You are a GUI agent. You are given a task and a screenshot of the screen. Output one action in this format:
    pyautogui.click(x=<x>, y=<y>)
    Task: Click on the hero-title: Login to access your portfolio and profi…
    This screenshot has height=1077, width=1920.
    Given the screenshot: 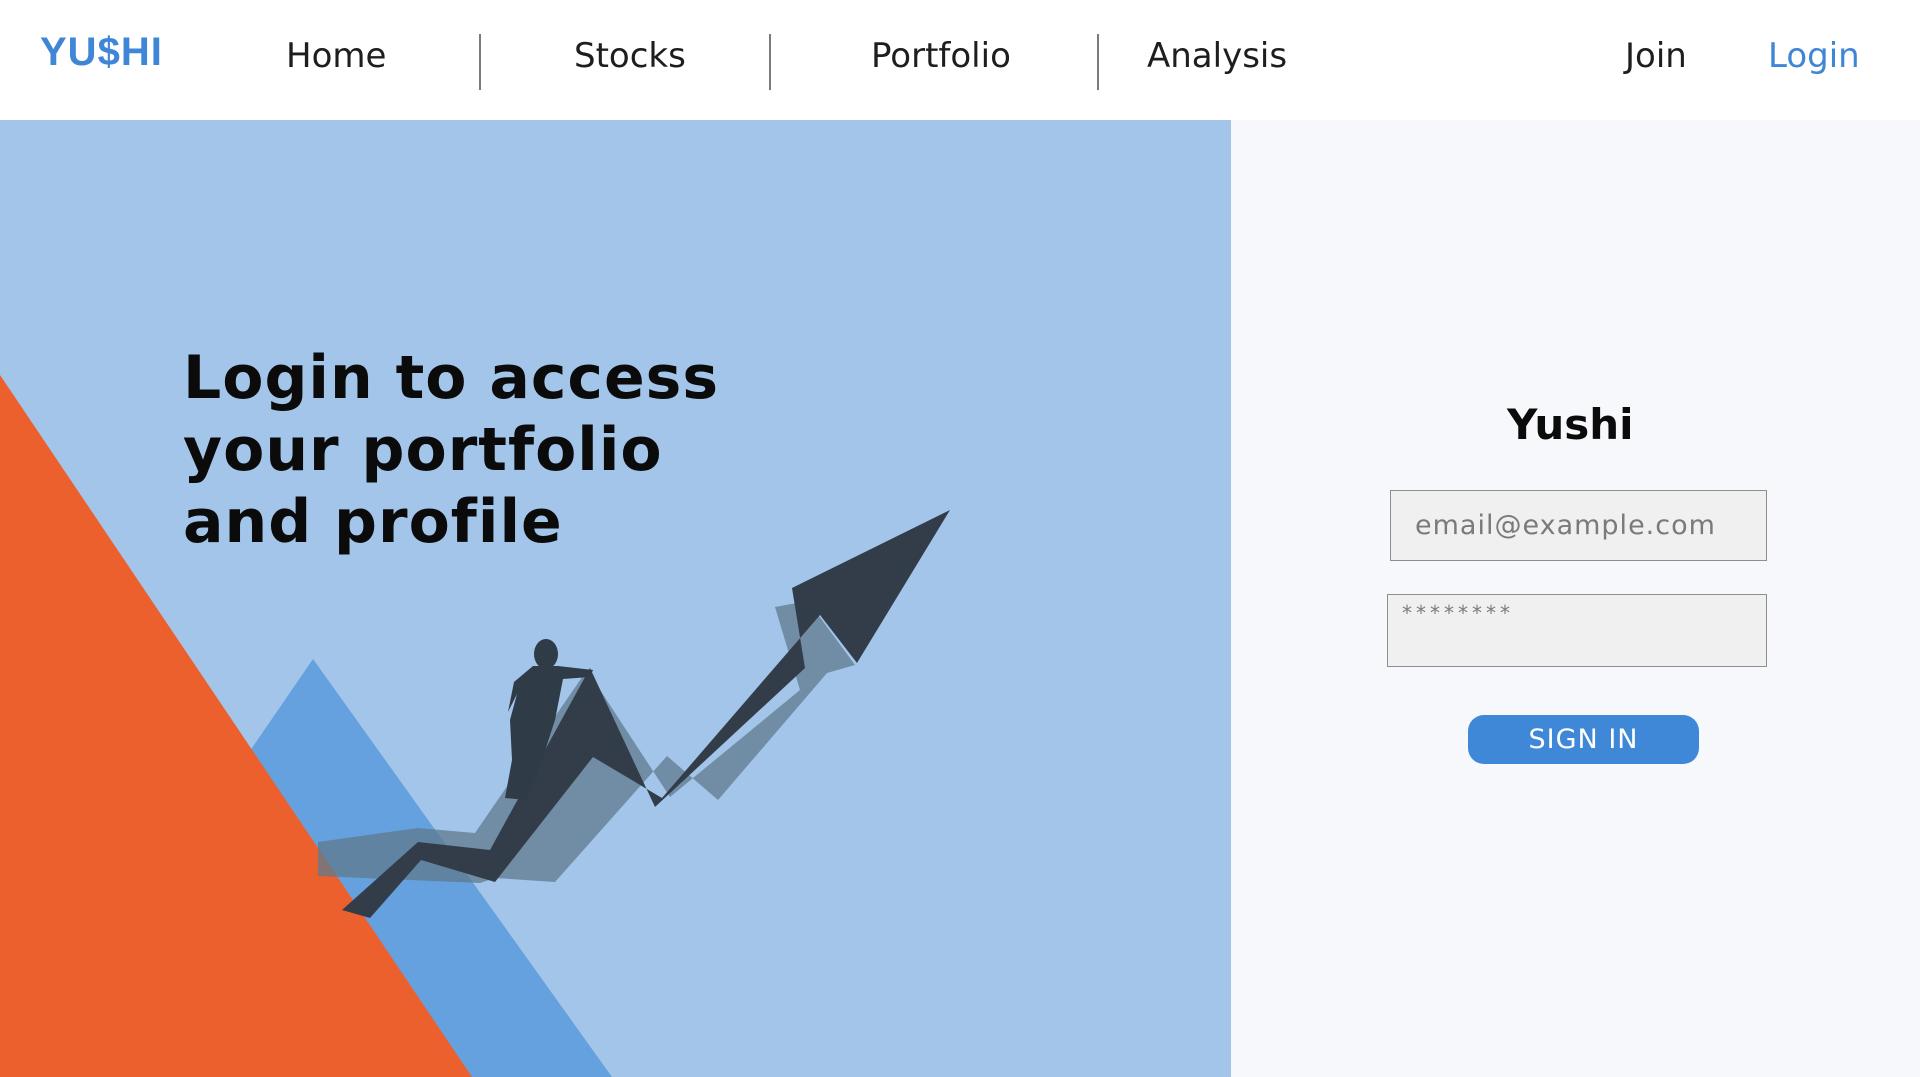 What is the action you would take?
    pyautogui.click(x=493, y=450)
    